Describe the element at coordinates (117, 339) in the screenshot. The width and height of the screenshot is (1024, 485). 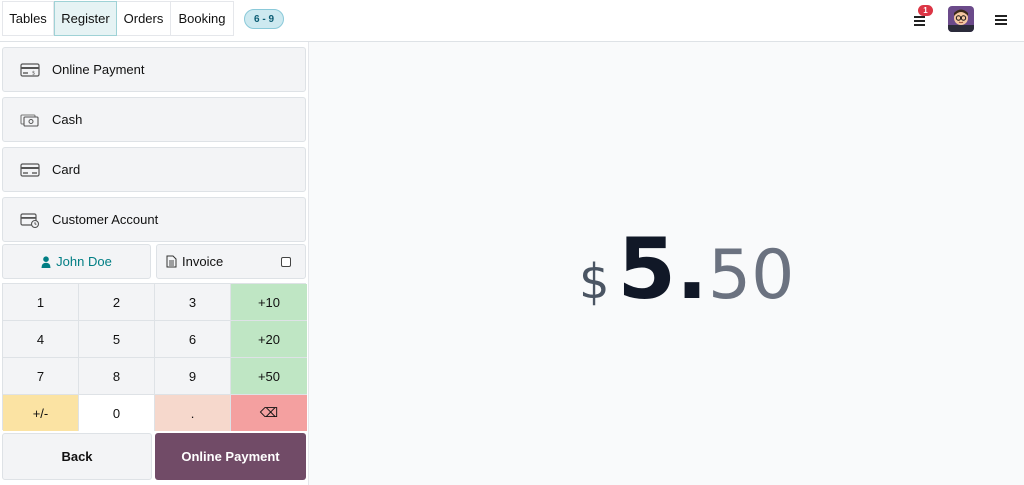
I see `numpad-key-5: 5` at that location.